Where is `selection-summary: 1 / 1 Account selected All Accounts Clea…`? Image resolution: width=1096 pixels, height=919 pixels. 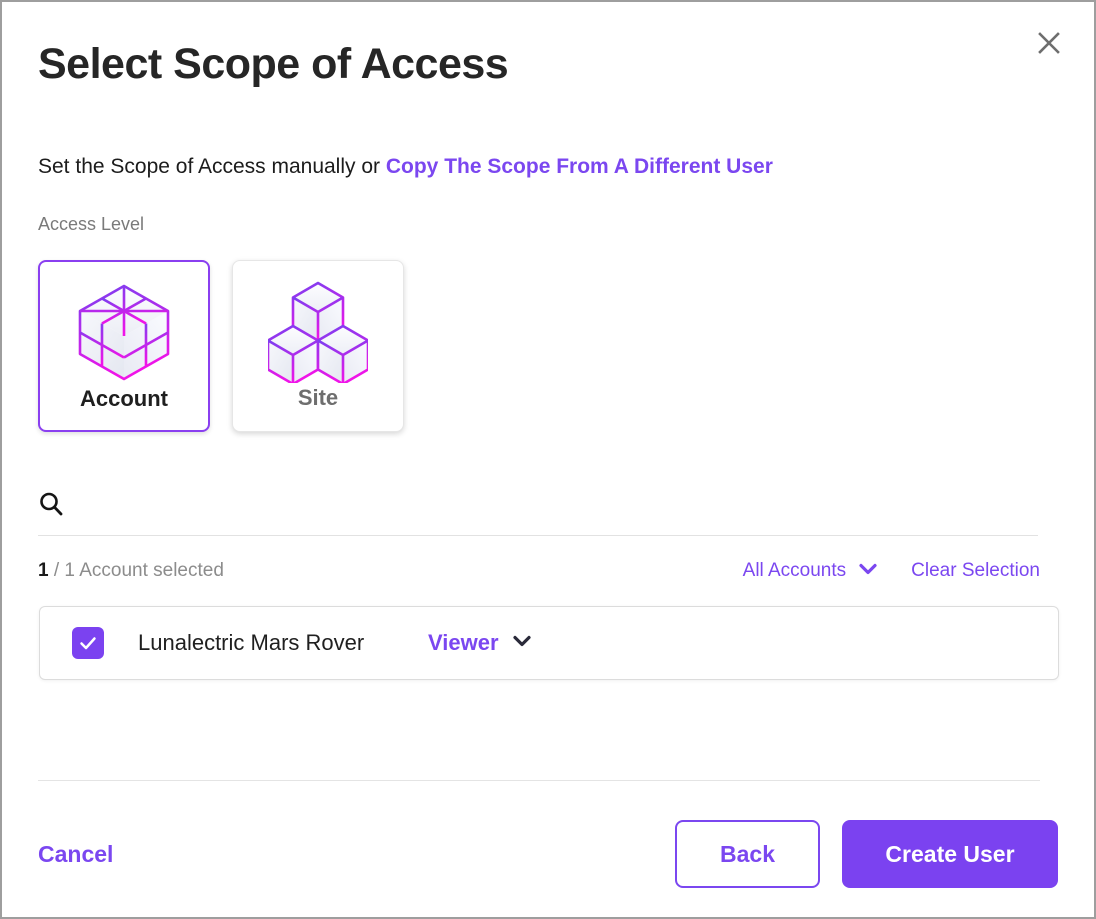
selection-summary: 1 / 1 Account selected All Accounts Clea… is located at coordinates (539, 571).